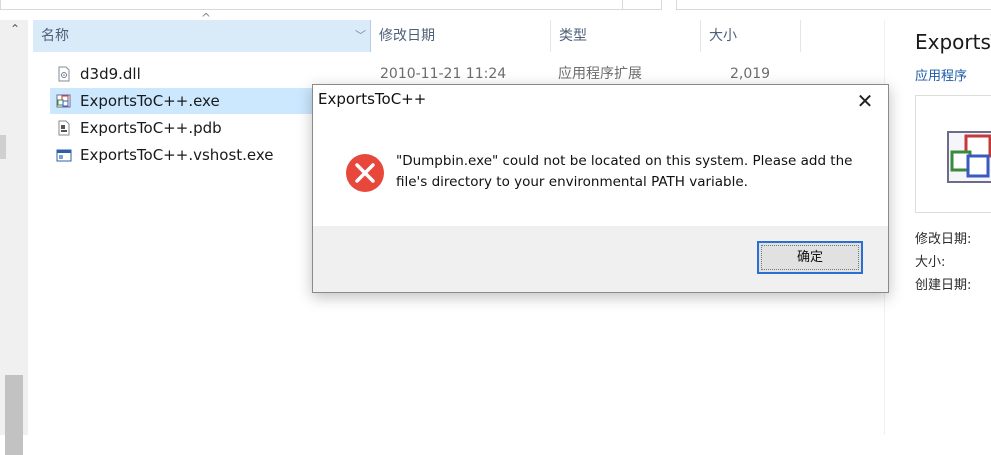 This screenshot has height=455, width=991. Describe the element at coordinates (751, 36) in the screenshot. I see `column-size-header: 大小` at that location.